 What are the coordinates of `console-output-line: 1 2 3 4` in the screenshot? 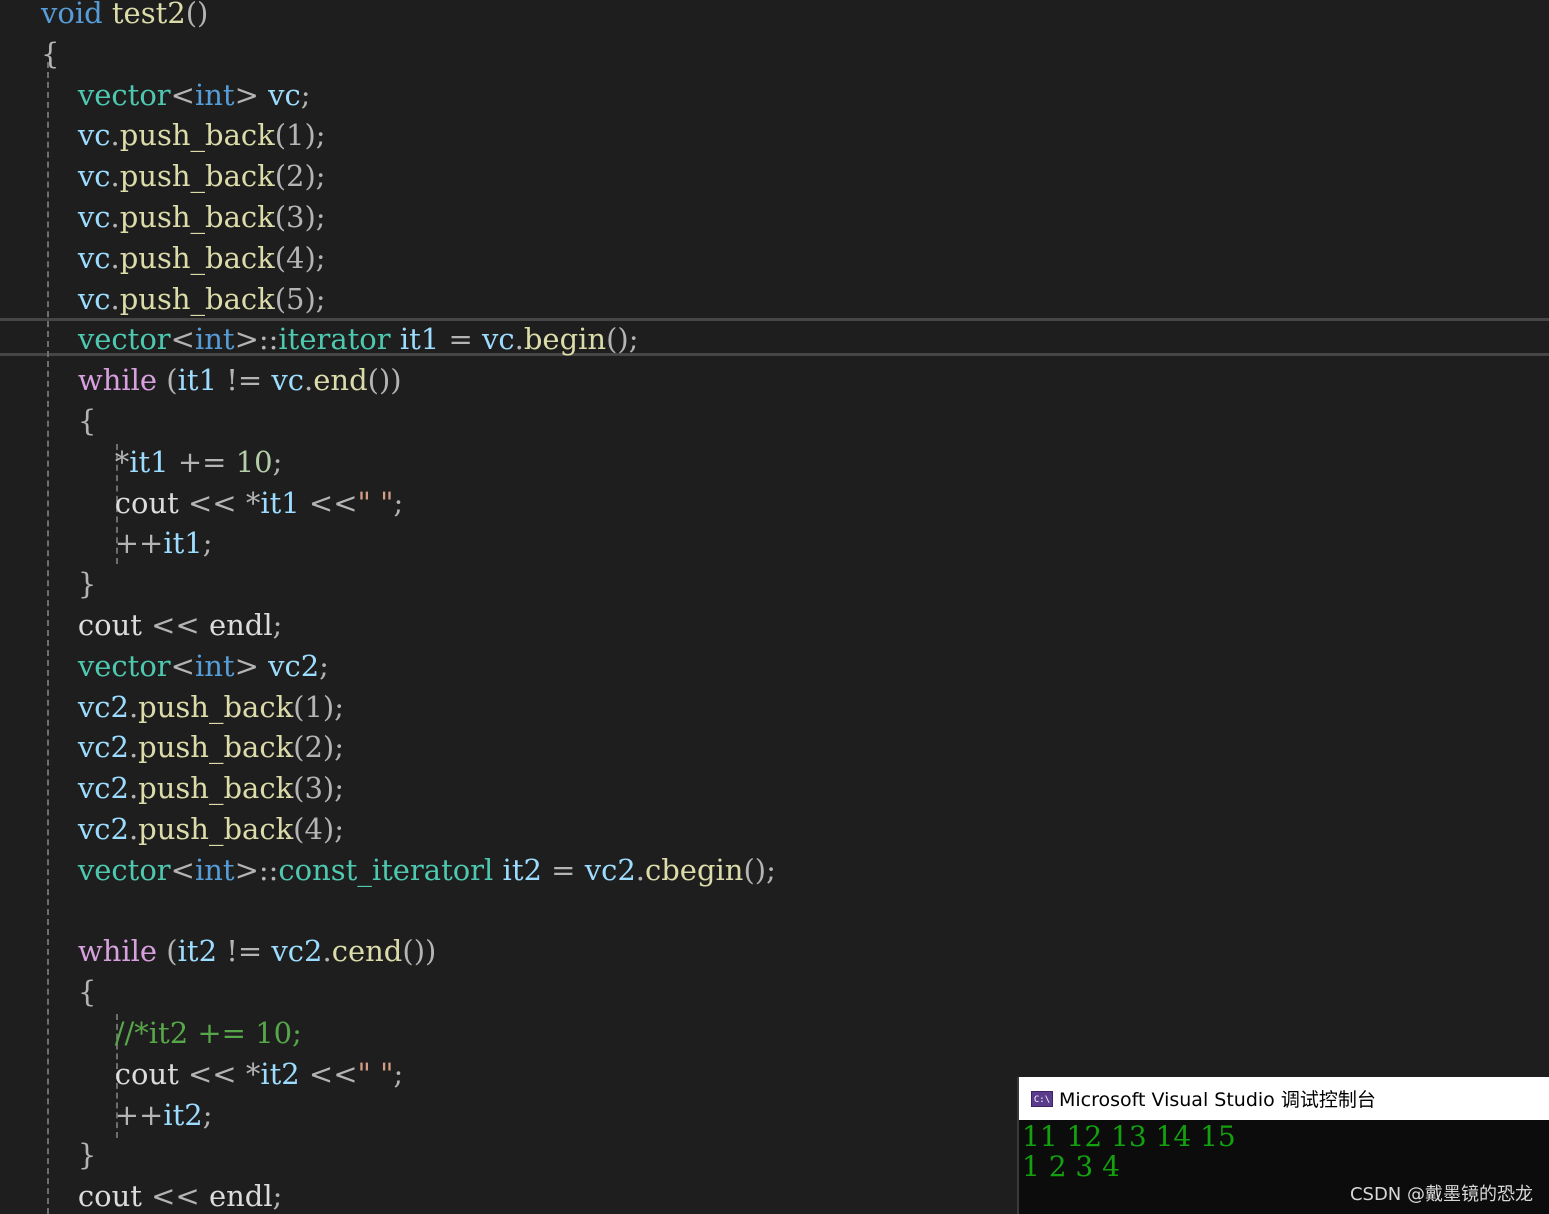 It's located at (1071, 1166).